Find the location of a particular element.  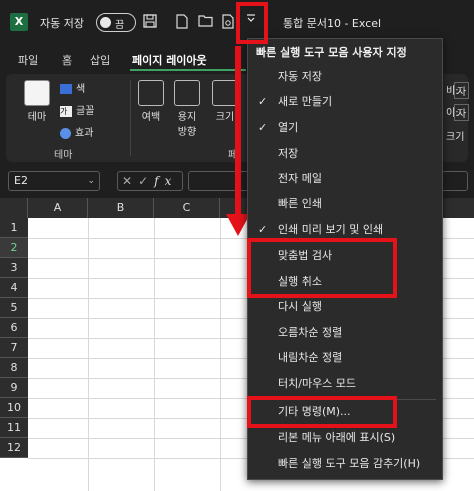

row-header: 1 is located at coordinates (14, 228).